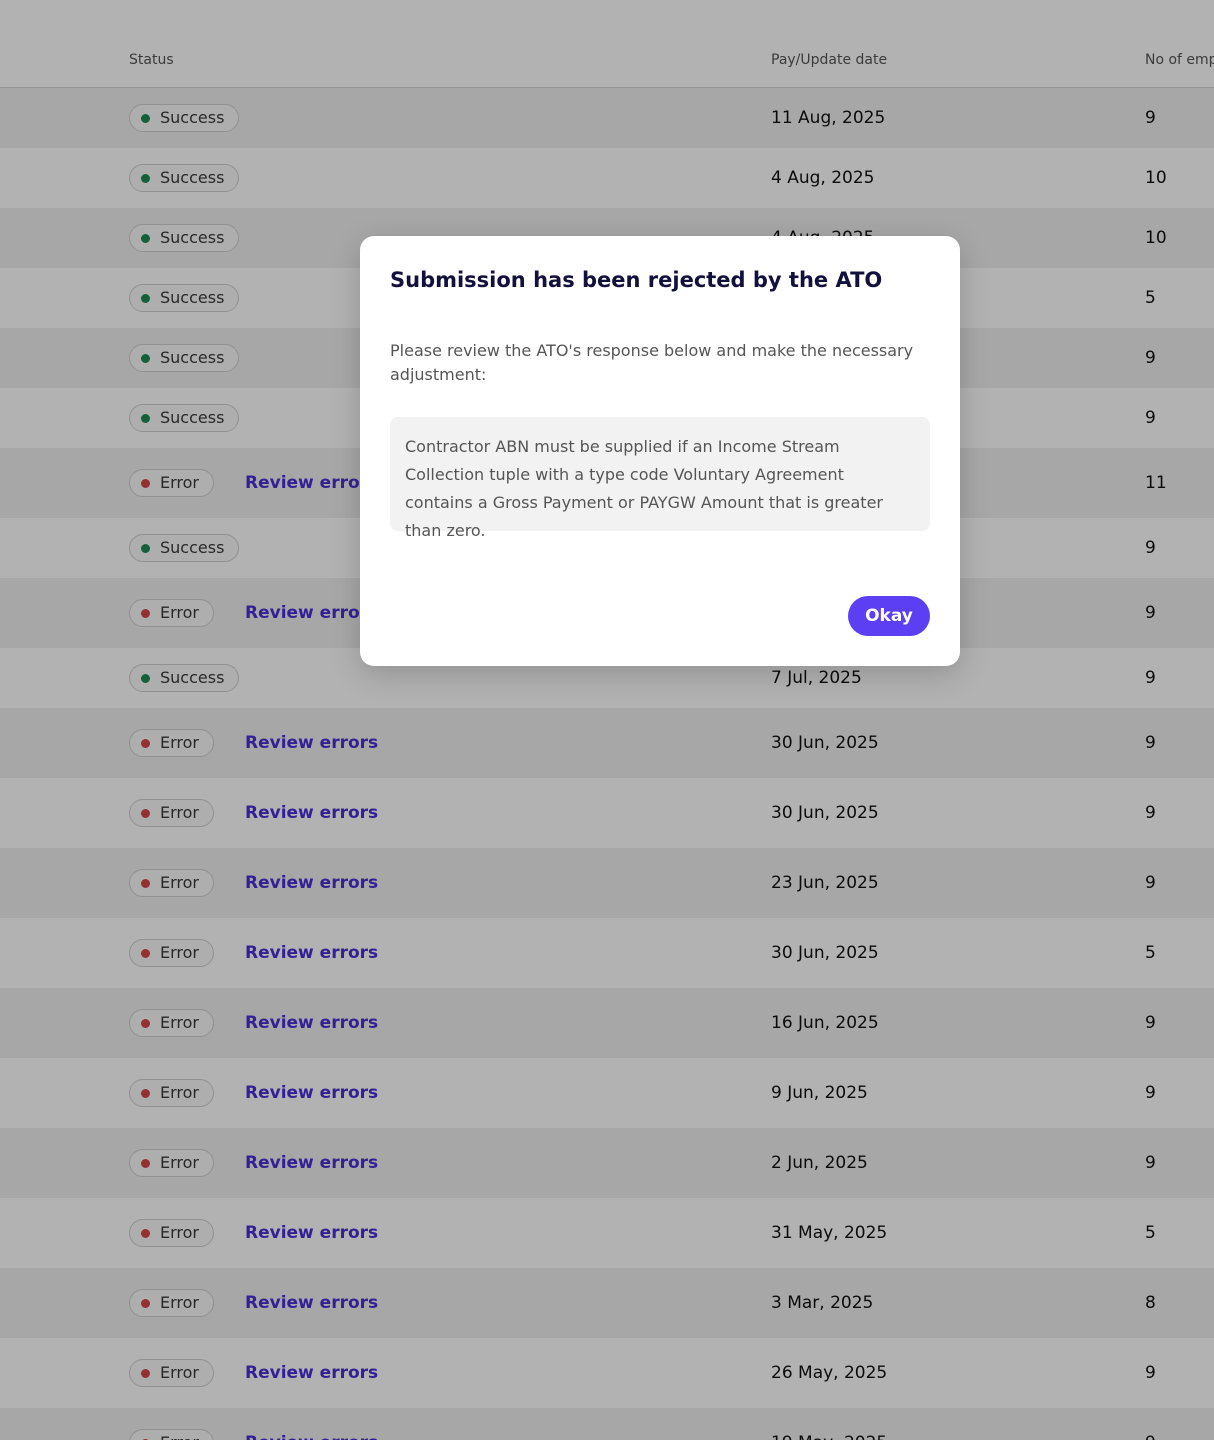  I want to click on dialog-title: Submission has been rejected by the ATO, so click(636, 280).